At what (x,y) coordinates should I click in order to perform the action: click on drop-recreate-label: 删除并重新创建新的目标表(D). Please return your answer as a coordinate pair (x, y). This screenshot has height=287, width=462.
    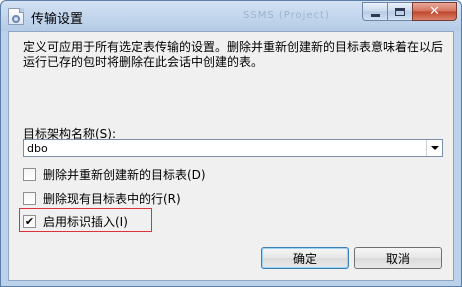
    Looking at the image, I should click on (124, 174).